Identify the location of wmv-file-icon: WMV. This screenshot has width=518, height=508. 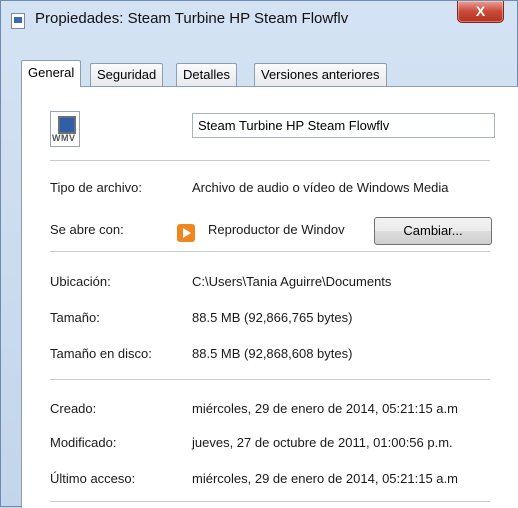
(65, 129).